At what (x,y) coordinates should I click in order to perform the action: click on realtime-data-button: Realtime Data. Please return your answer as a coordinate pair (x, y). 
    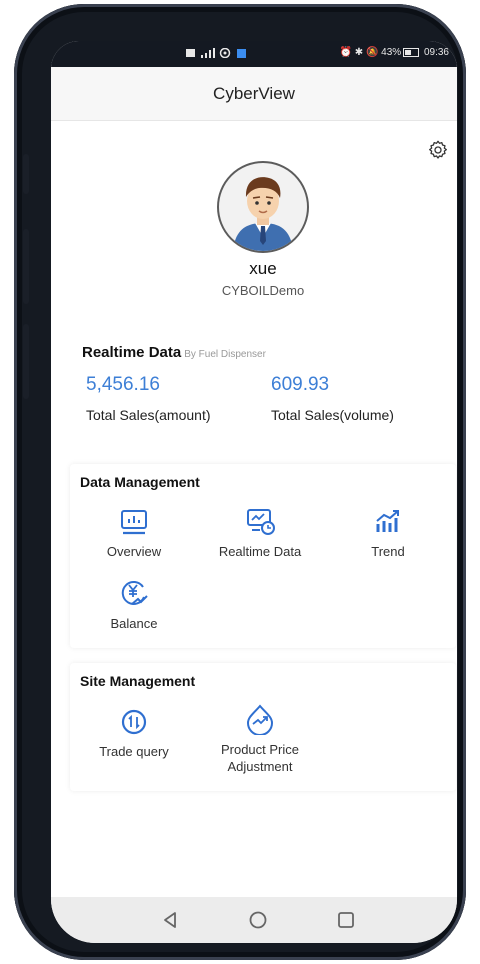
    Looking at the image, I should click on (260, 533).